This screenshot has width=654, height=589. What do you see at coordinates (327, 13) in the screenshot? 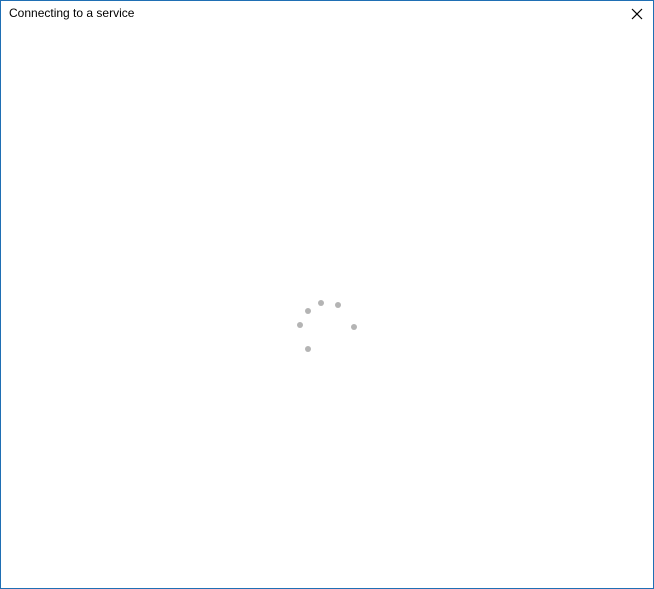
I see `title-bar: Connecting to a service` at bounding box center [327, 13].